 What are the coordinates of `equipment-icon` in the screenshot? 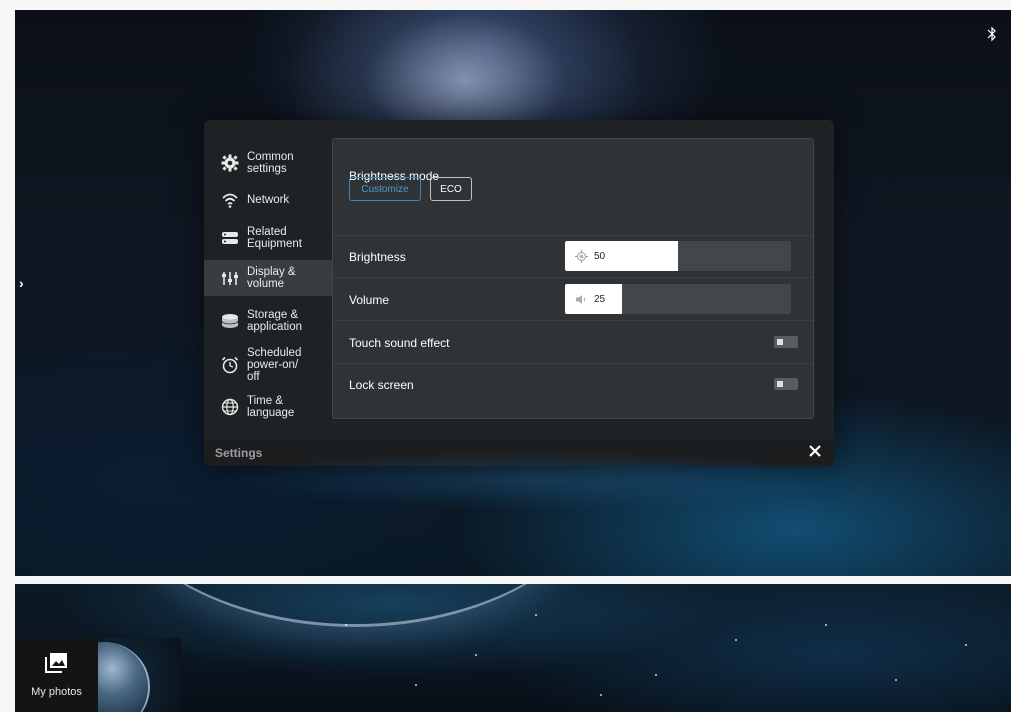 It's located at (230, 238).